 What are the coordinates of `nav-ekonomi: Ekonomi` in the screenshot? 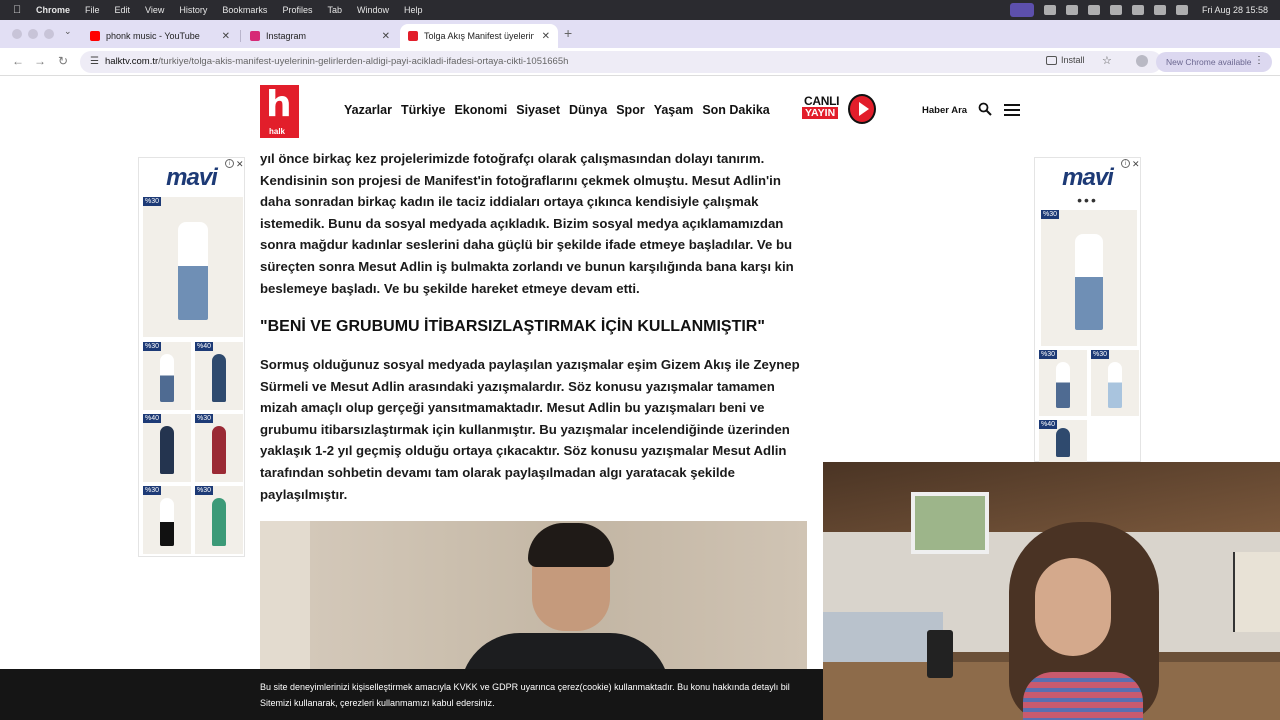 It's located at (480, 110).